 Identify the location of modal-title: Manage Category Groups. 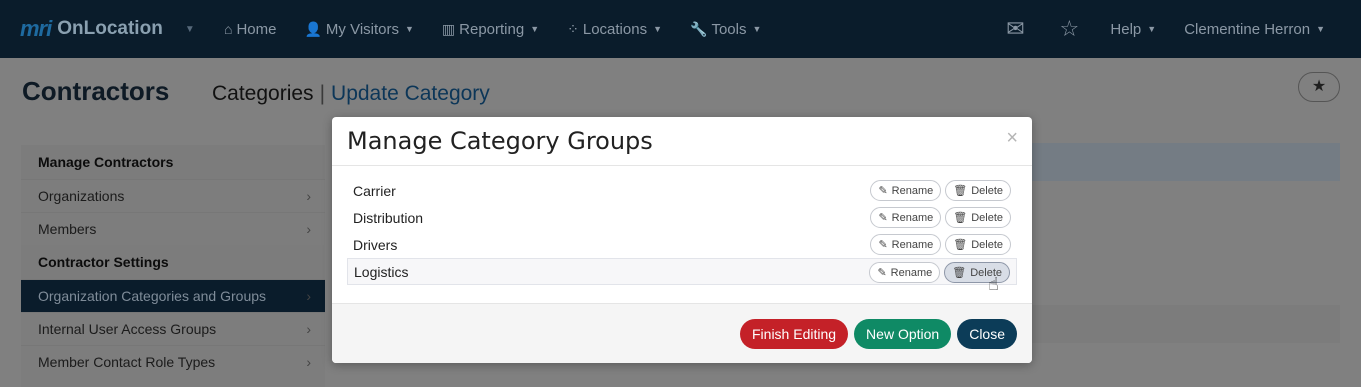
(500, 141).